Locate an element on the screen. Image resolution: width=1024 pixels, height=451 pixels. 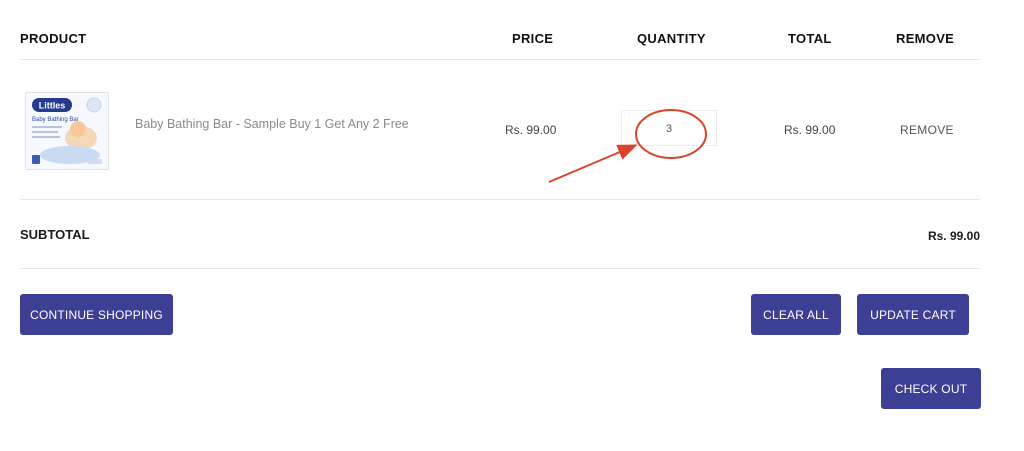
header-price: PRICE is located at coordinates (533, 38).